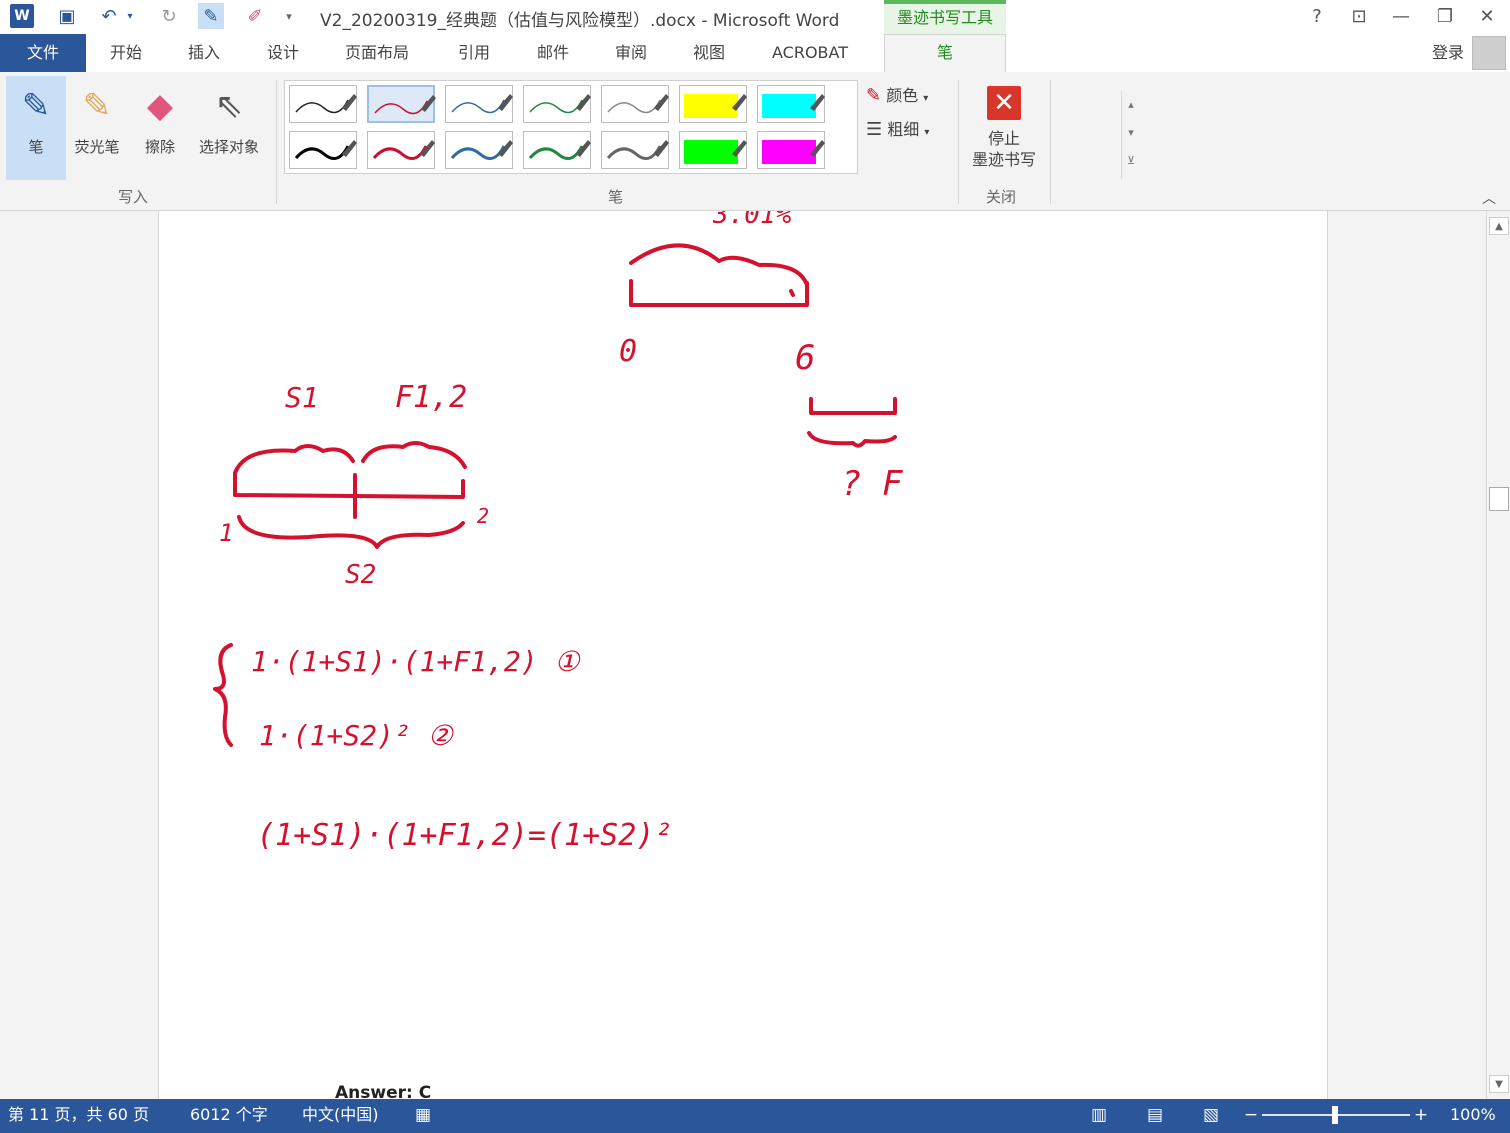  What do you see at coordinates (229, 106) in the screenshot?
I see `pointer-icon: ⇖` at bounding box center [229, 106].